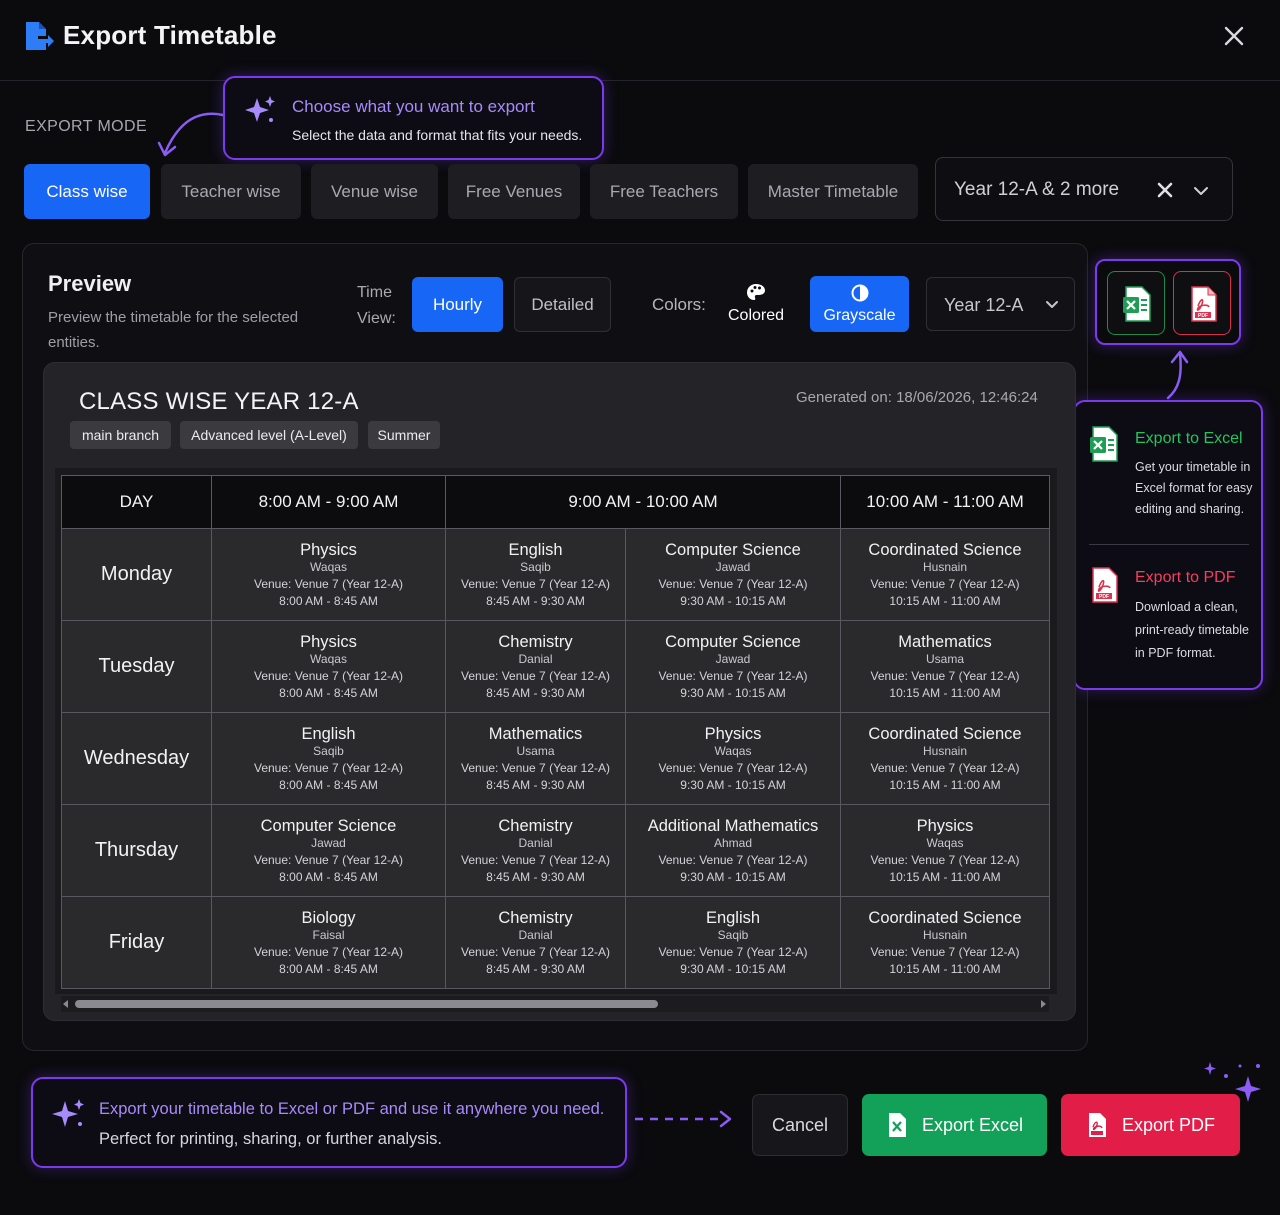  Describe the element at coordinates (859, 293) in the screenshot. I see `contrast-icon` at that location.